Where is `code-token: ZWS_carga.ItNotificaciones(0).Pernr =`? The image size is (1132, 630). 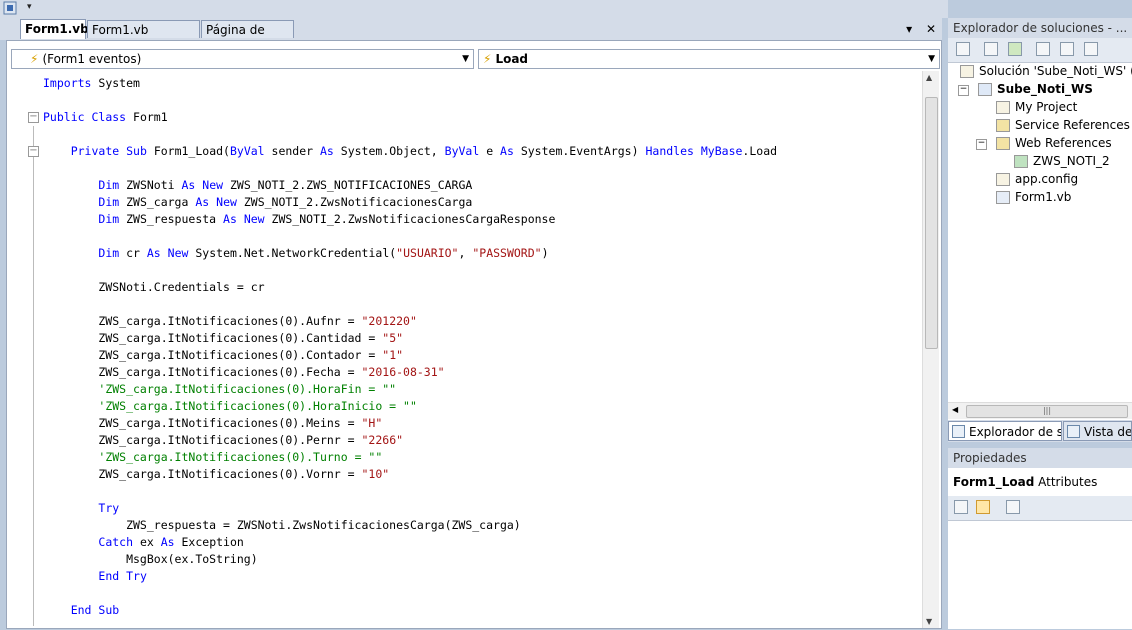
code-token: ZWS_carga.ItNotificaciones(0).Pernr = is located at coordinates (202, 440).